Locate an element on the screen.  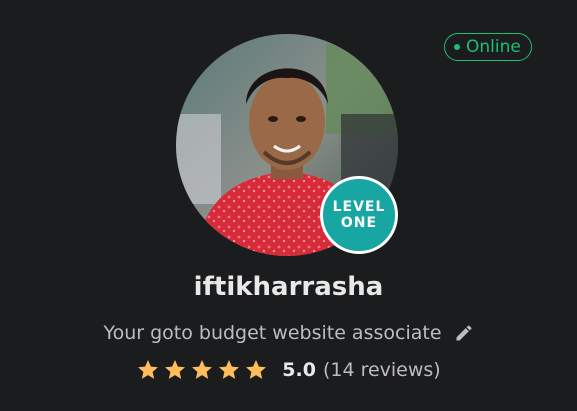
star-rating is located at coordinates (202, 370).